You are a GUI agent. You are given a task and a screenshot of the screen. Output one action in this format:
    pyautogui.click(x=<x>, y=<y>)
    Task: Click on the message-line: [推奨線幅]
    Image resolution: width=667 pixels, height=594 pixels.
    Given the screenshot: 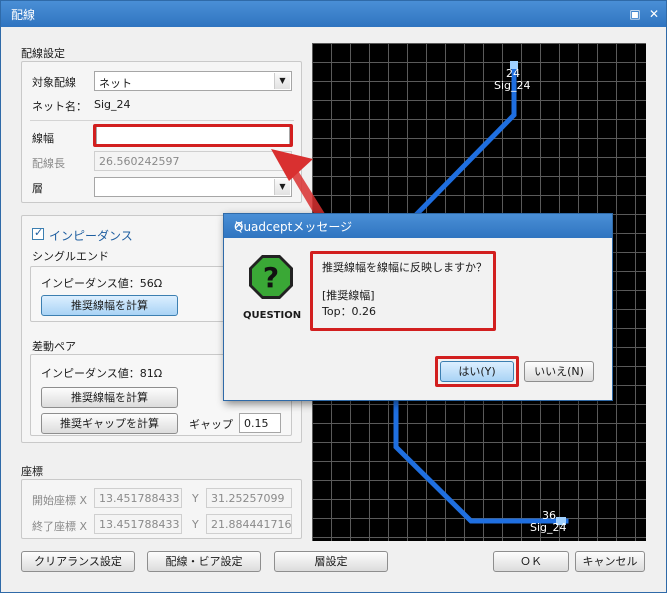 What is the action you would take?
    pyautogui.click(x=348, y=295)
    